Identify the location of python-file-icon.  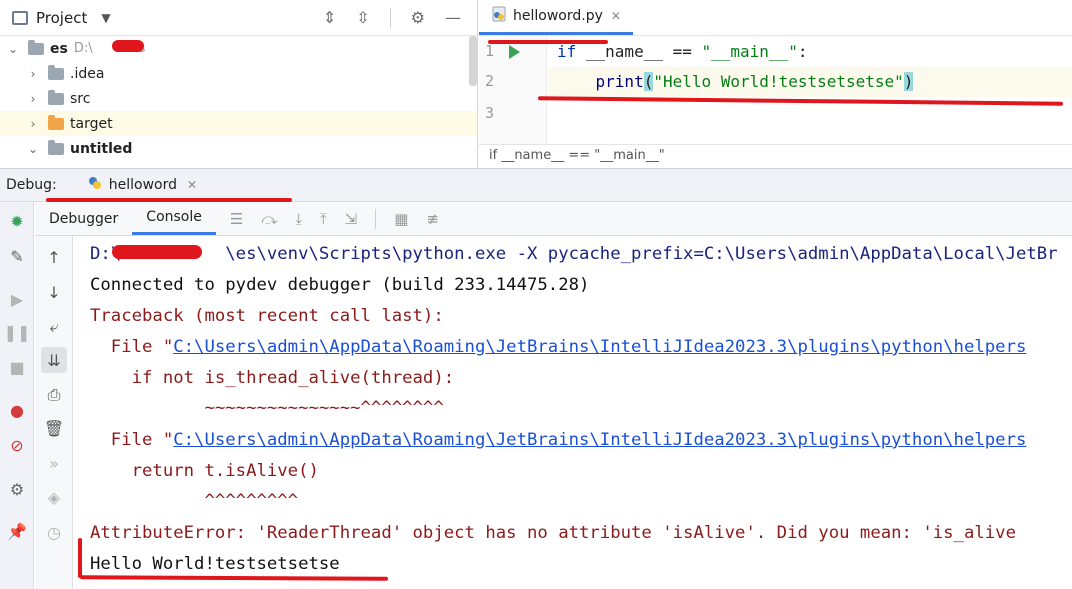
(499, 16).